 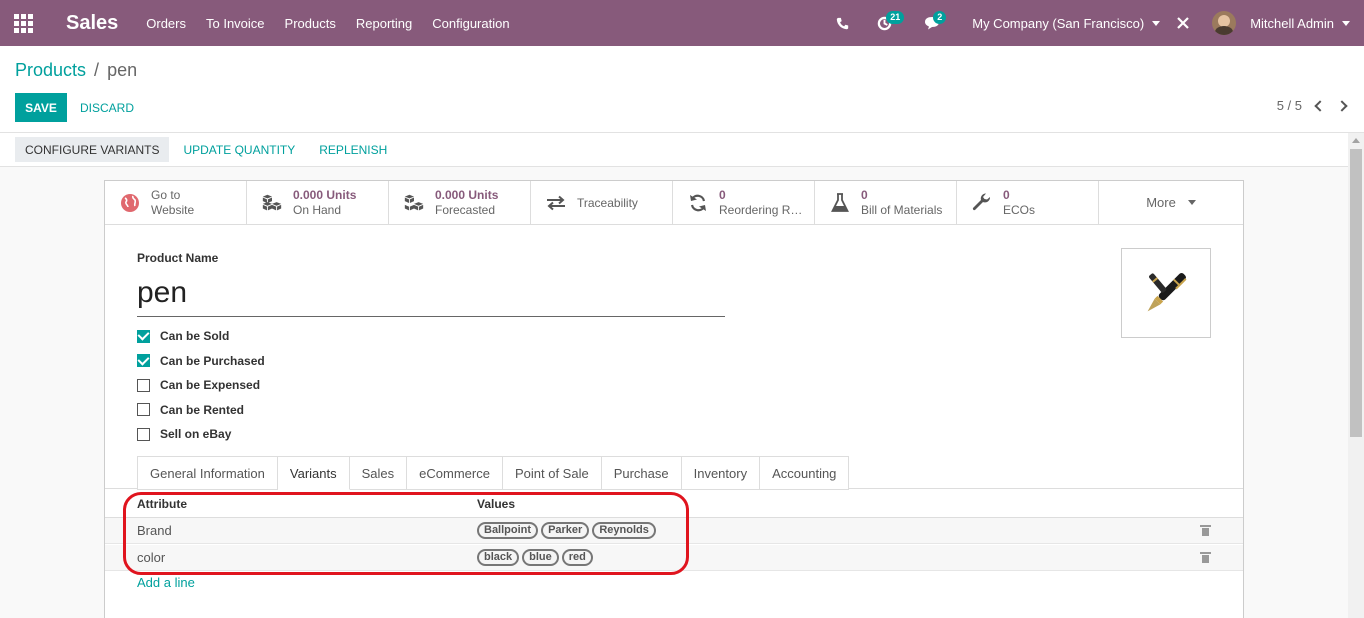 I want to click on chevron-right-icon, so click(x=1342, y=105).